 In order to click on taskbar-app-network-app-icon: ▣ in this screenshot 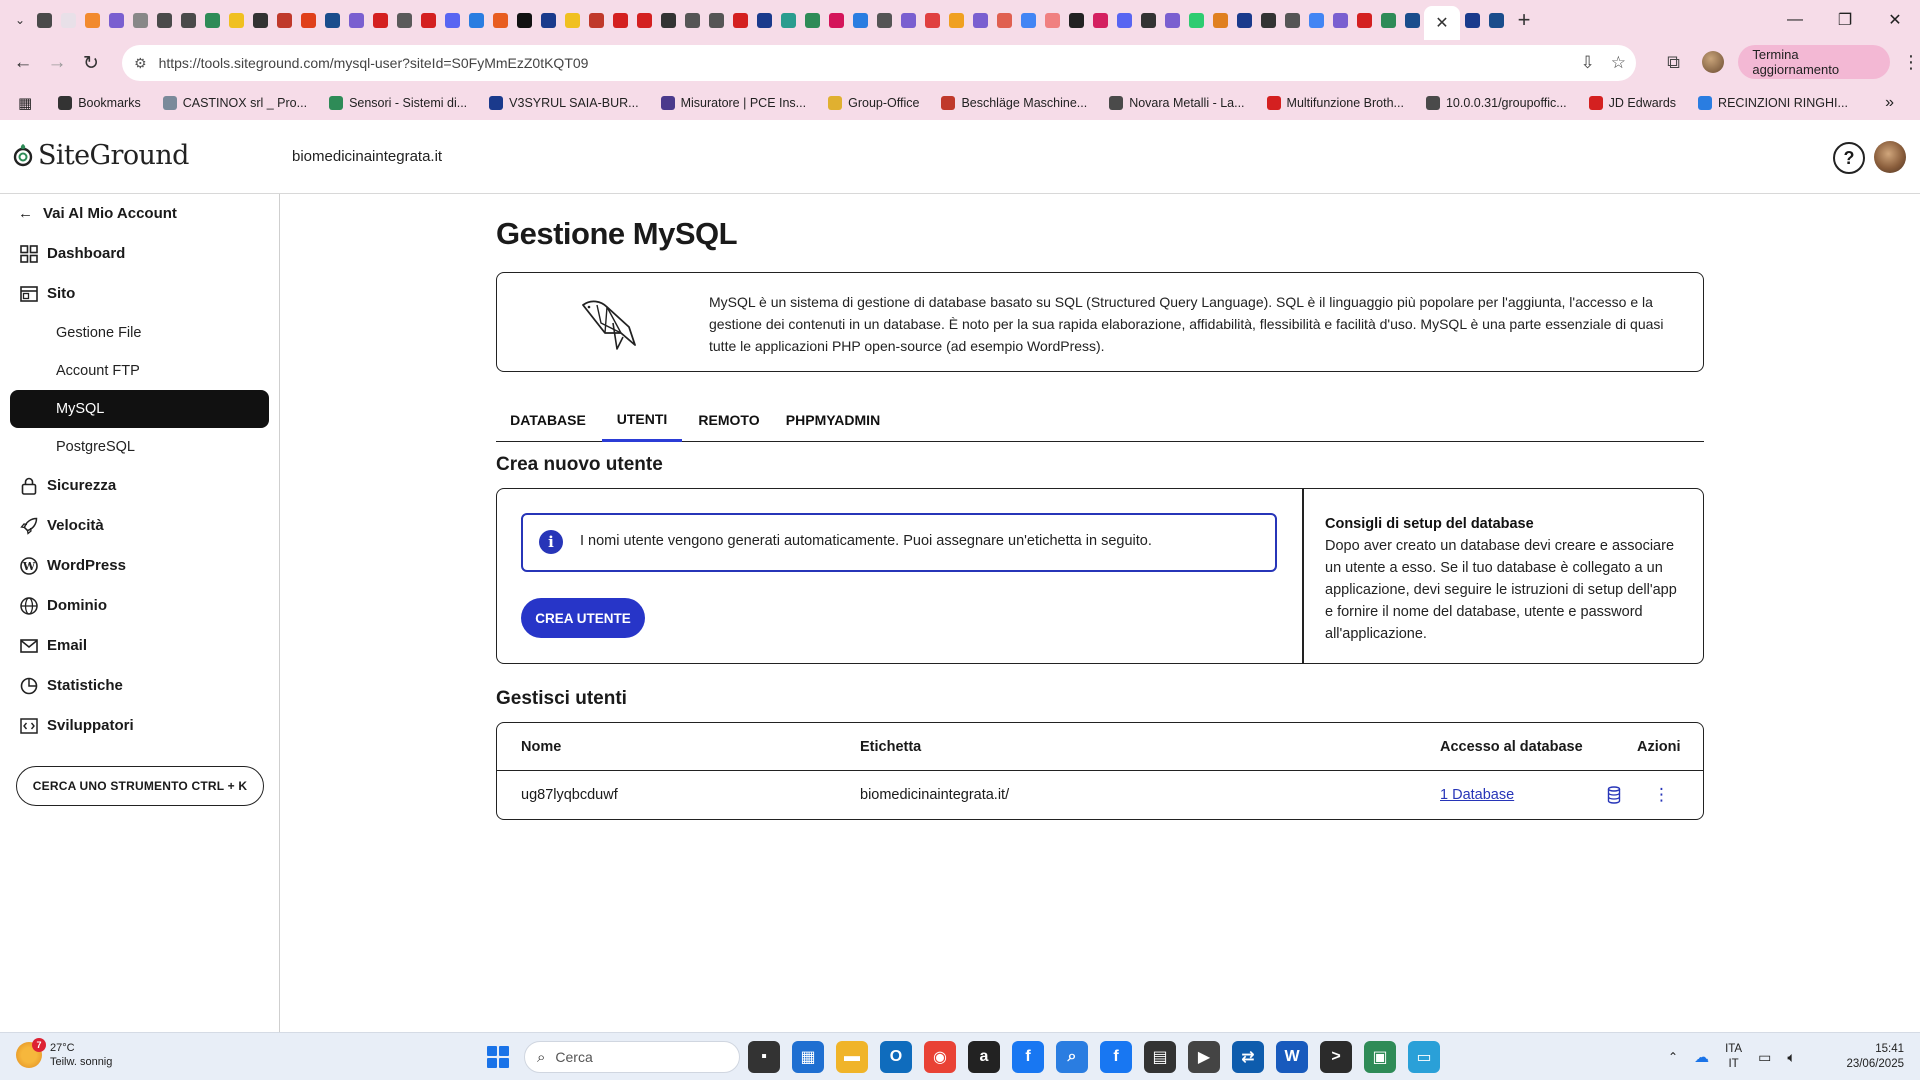, I will do `click(1380, 1057)`.